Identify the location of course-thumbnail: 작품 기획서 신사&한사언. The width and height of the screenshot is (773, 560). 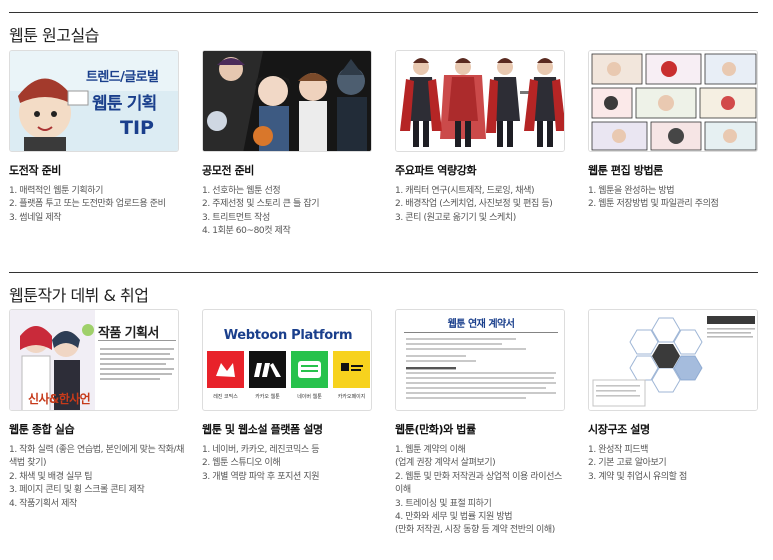
(94, 360).